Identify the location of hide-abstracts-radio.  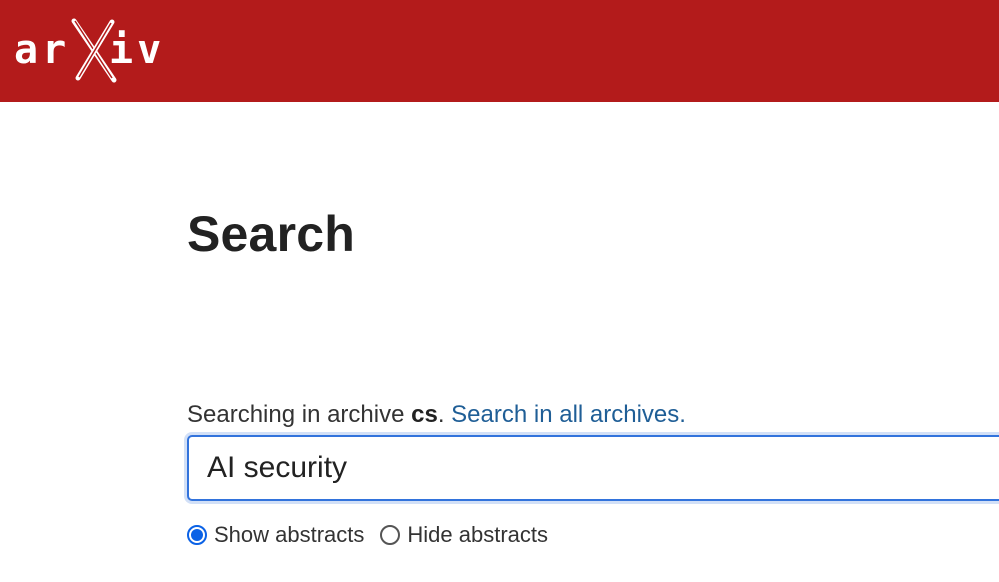
(390, 535).